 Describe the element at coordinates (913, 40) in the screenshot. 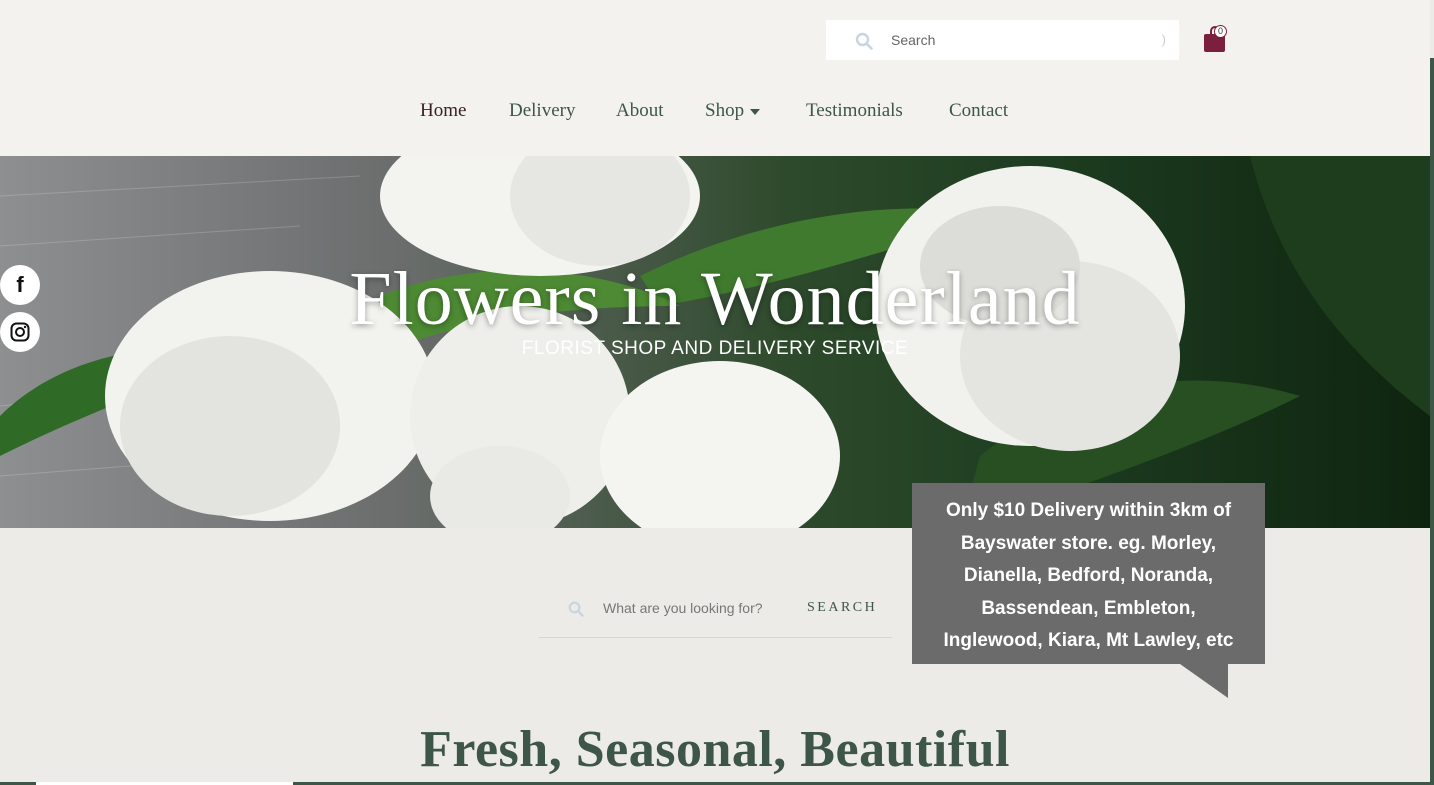

I see `header-search-input: Search` at that location.